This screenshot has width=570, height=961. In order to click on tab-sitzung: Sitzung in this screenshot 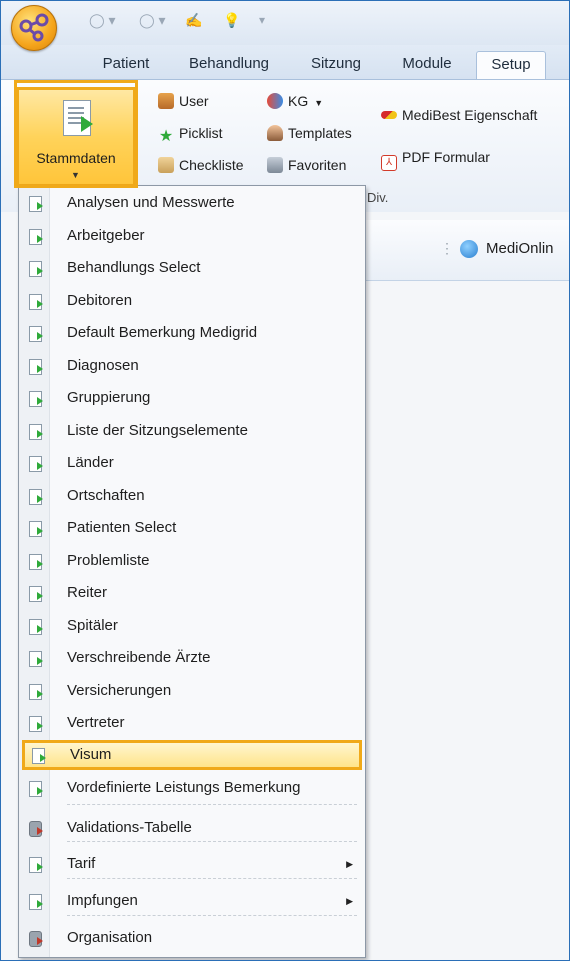, I will do `click(336, 65)`.